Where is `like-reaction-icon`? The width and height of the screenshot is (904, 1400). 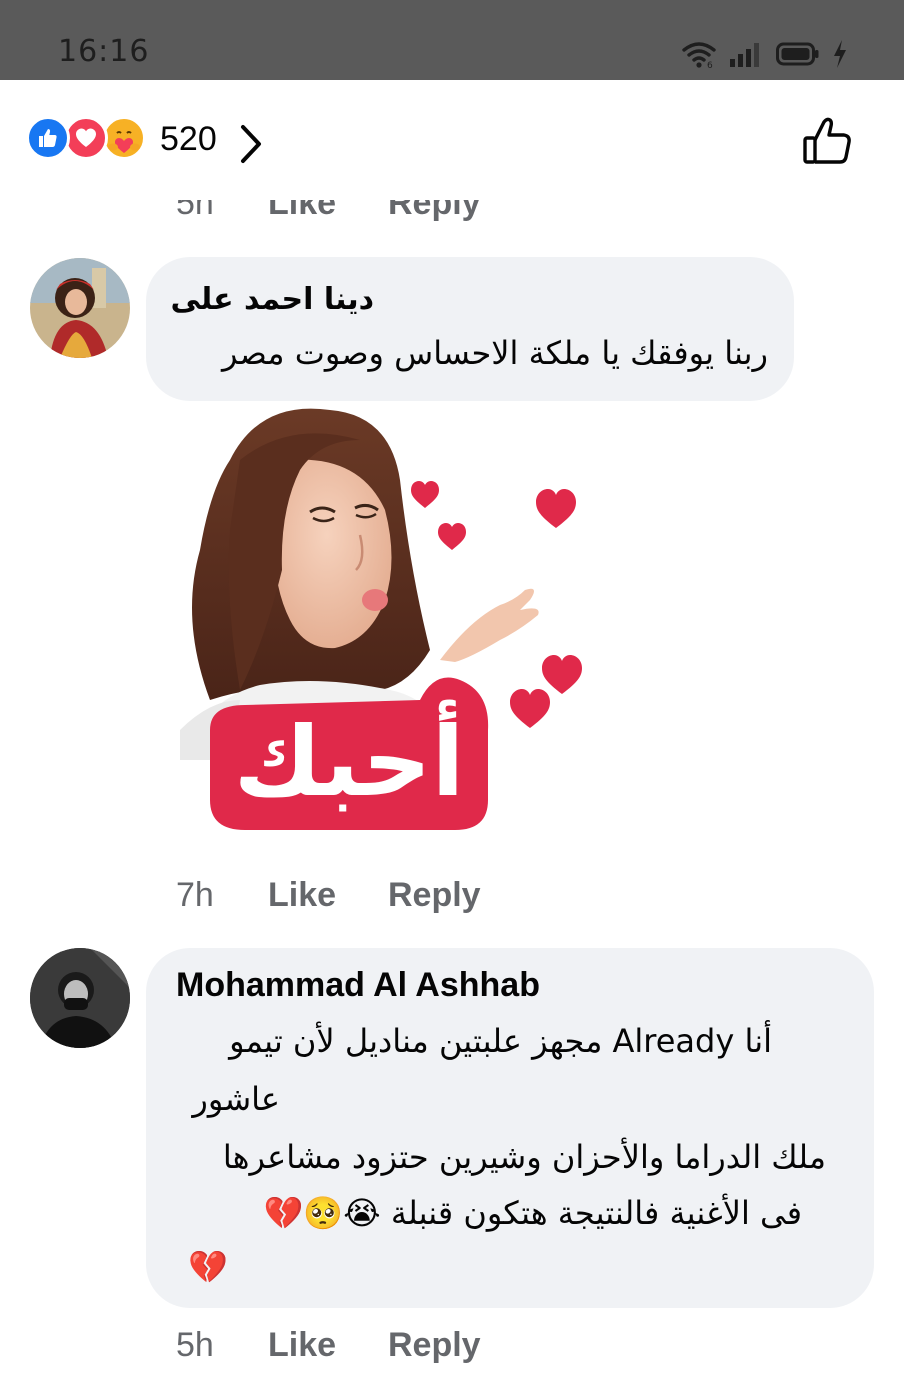
like-reaction-icon is located at coordinates (48, 138).